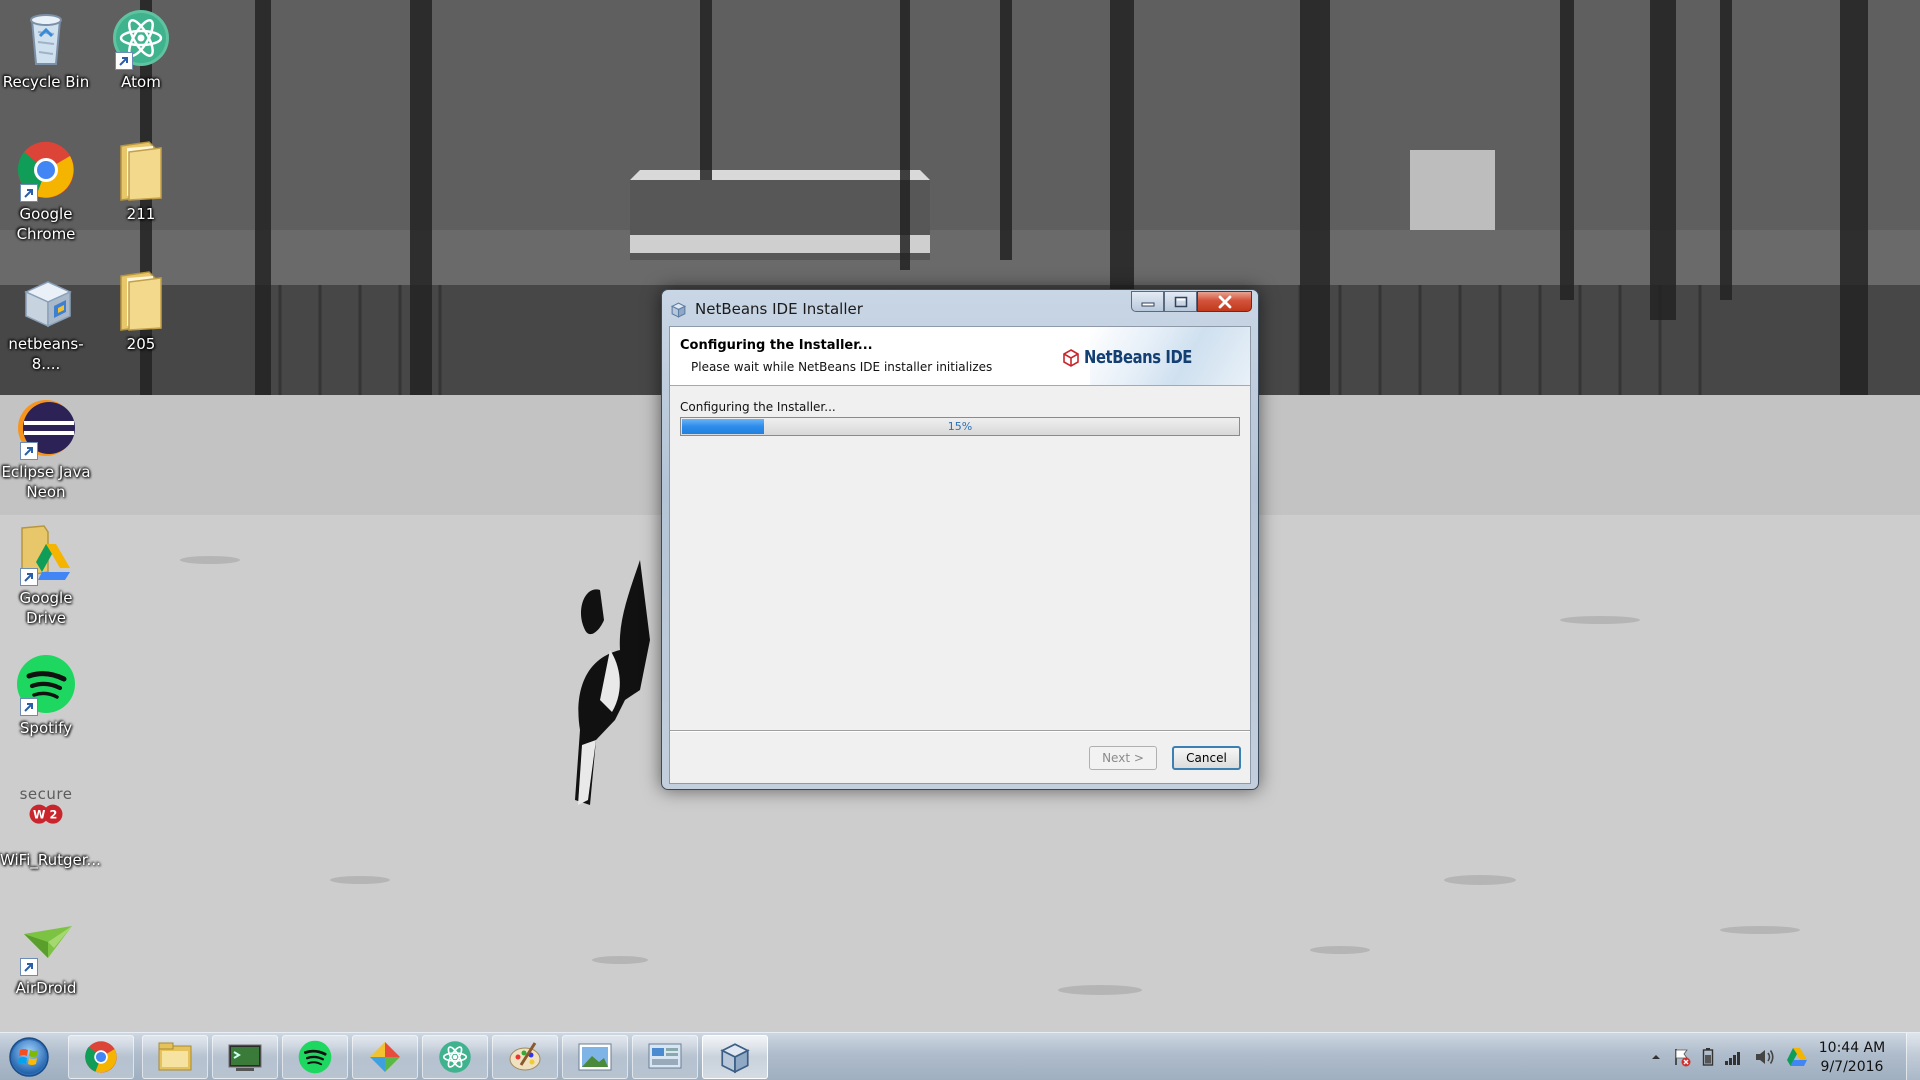  I want to click on progress-bar: 15%, so click(960, 426).